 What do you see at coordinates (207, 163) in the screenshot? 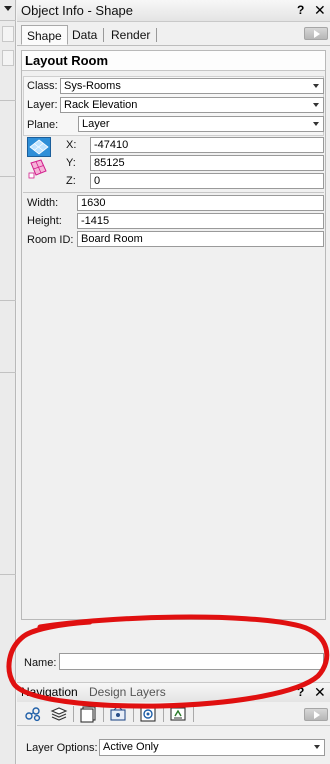
I see `y-field: 85125` at bounding box center [207, 163].